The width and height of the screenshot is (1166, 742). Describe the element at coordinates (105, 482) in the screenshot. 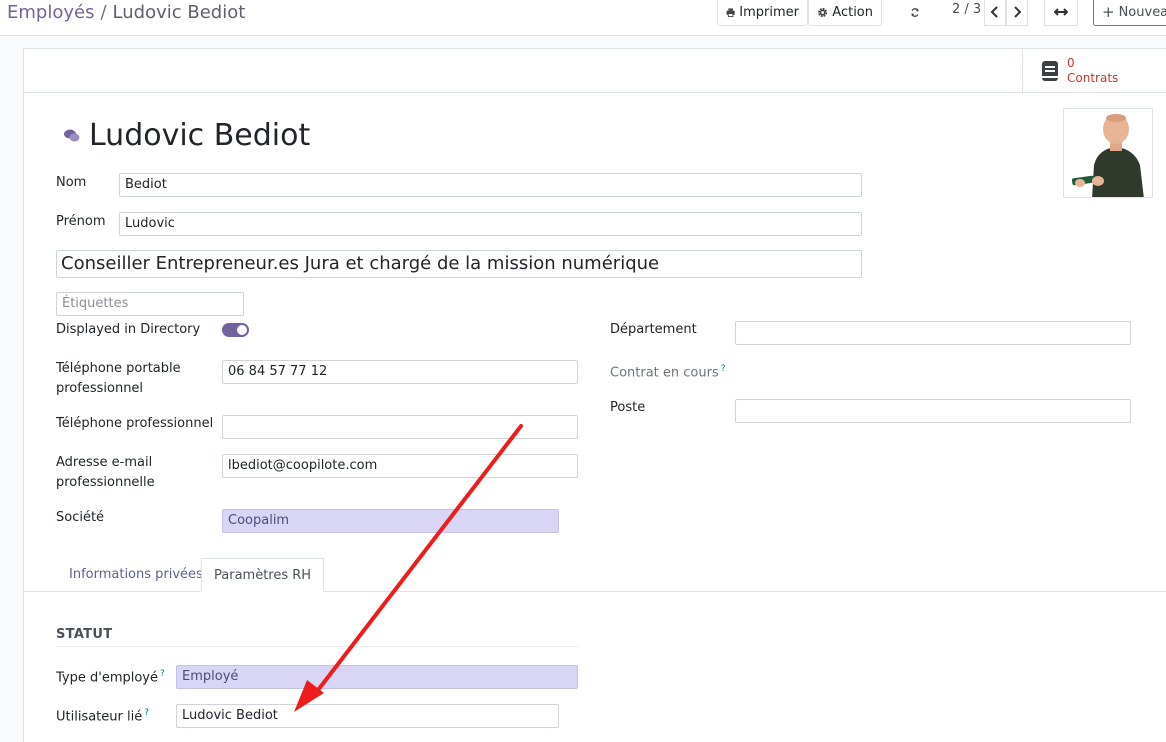

I see `email-label-line2: professionnelle` at that location.